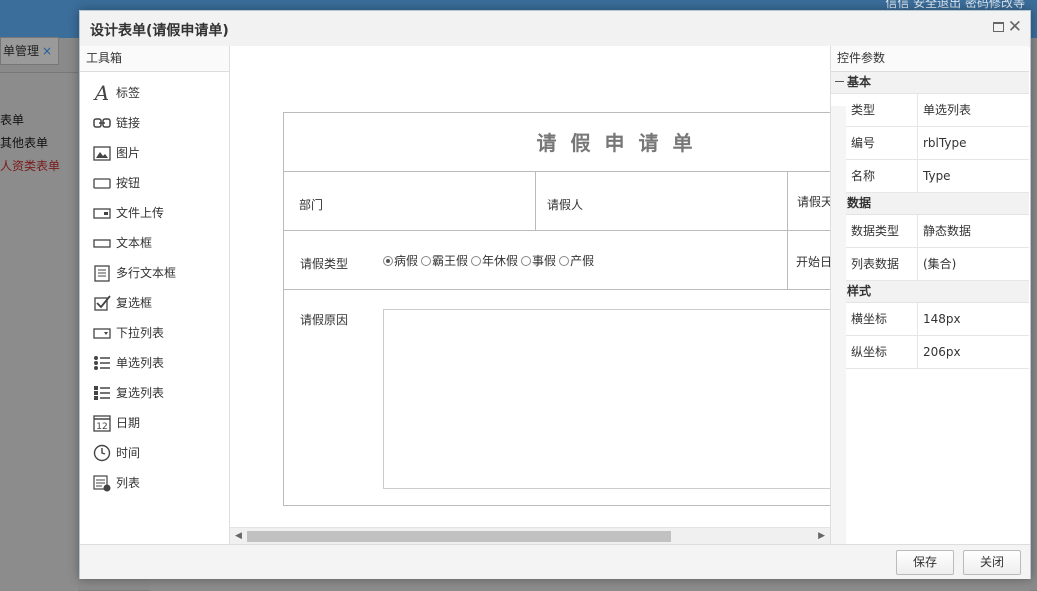 The height and width of the screenshot is (591, 1037). I want to click on property-row-list-data: 列表数据 (集合), so click(937, 264).